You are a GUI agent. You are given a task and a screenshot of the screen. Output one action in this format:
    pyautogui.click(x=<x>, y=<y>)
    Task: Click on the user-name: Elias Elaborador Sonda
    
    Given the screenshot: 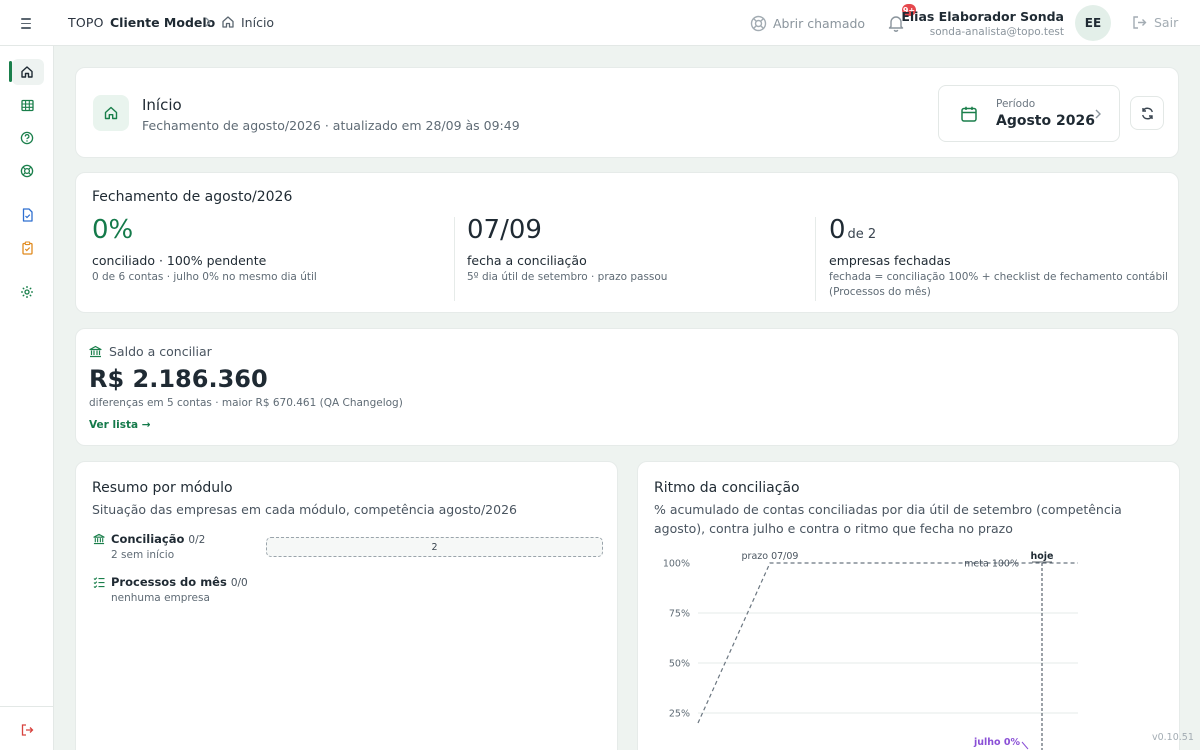 What is the action you would take?
    pyautogui.click(x=982, y=16)
    